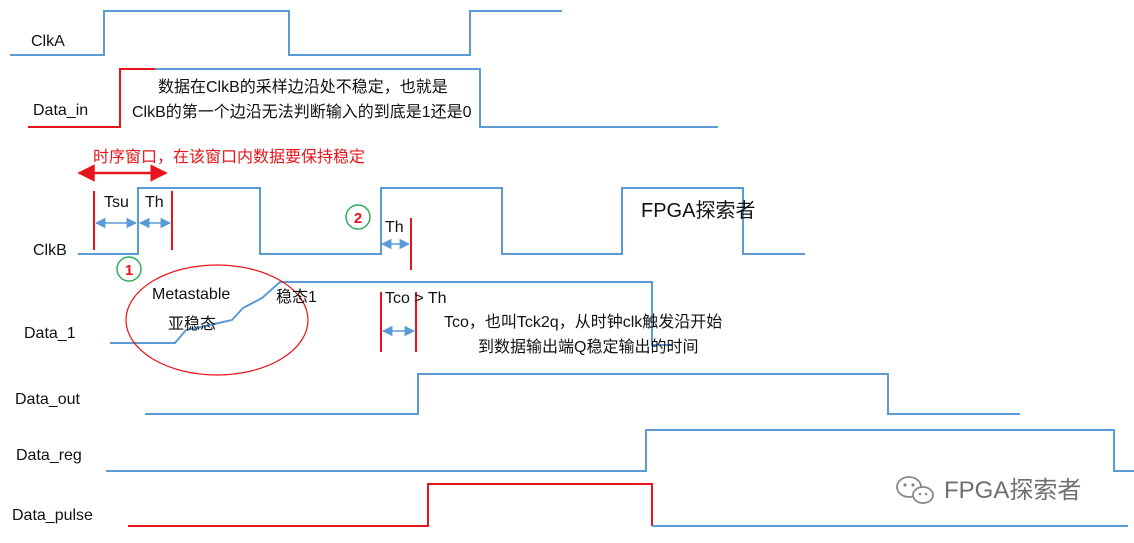 Image resolution: width=1134 pixels, height=543 pixels. Describe the element at coordinates (583, 322) in the screenshot. I see `tco-note-line1: Tco，也叫Tck2q，从时钟clk触发沿开始` at that location.